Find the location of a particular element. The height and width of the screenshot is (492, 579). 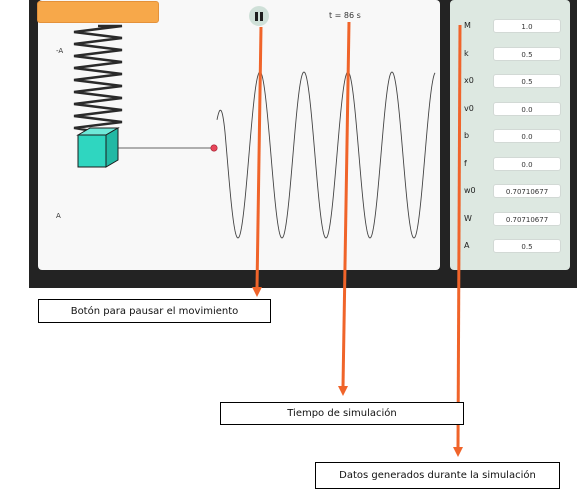

time-arrow-head is located at coordinates (343, 391).